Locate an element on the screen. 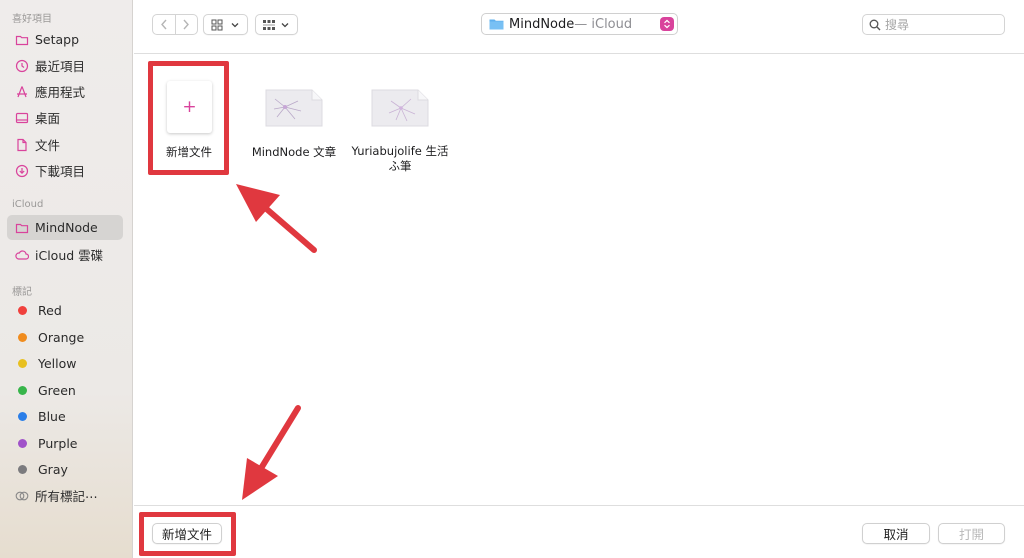 This screenshot has width=1024, height=558. annotation-arrows is located at coordinates (276, 342).